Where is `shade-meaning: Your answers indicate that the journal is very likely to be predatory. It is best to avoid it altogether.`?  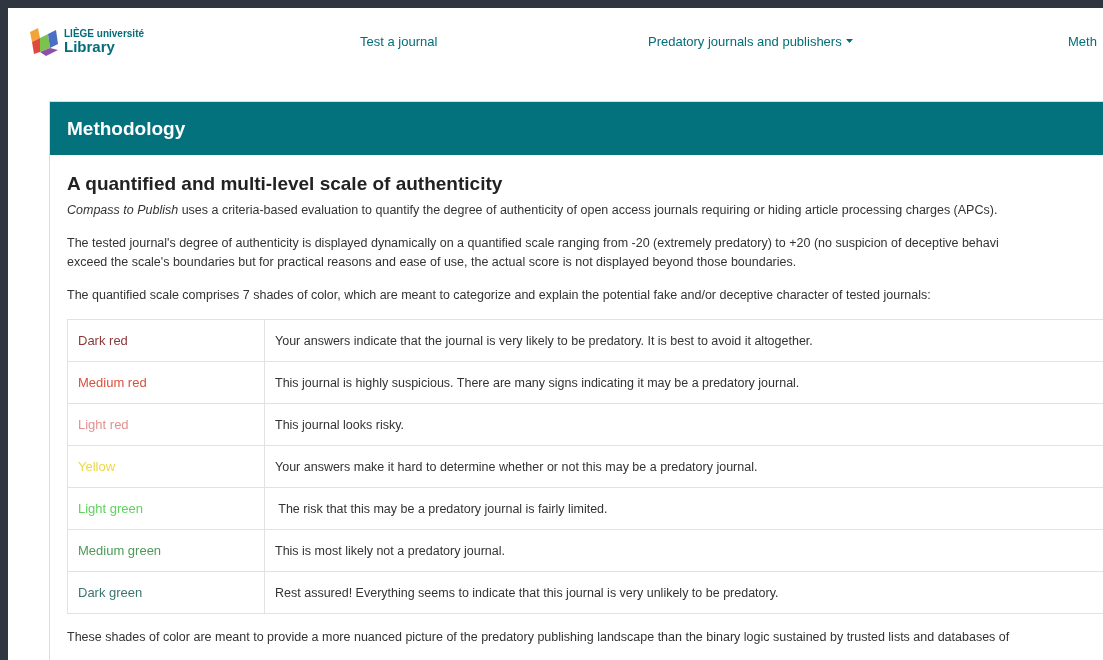
shade-meaning: Your answers indicate that the journal is very likely to be predatory. It is best to avoid it altogether. is located at coordinates (543, 341).